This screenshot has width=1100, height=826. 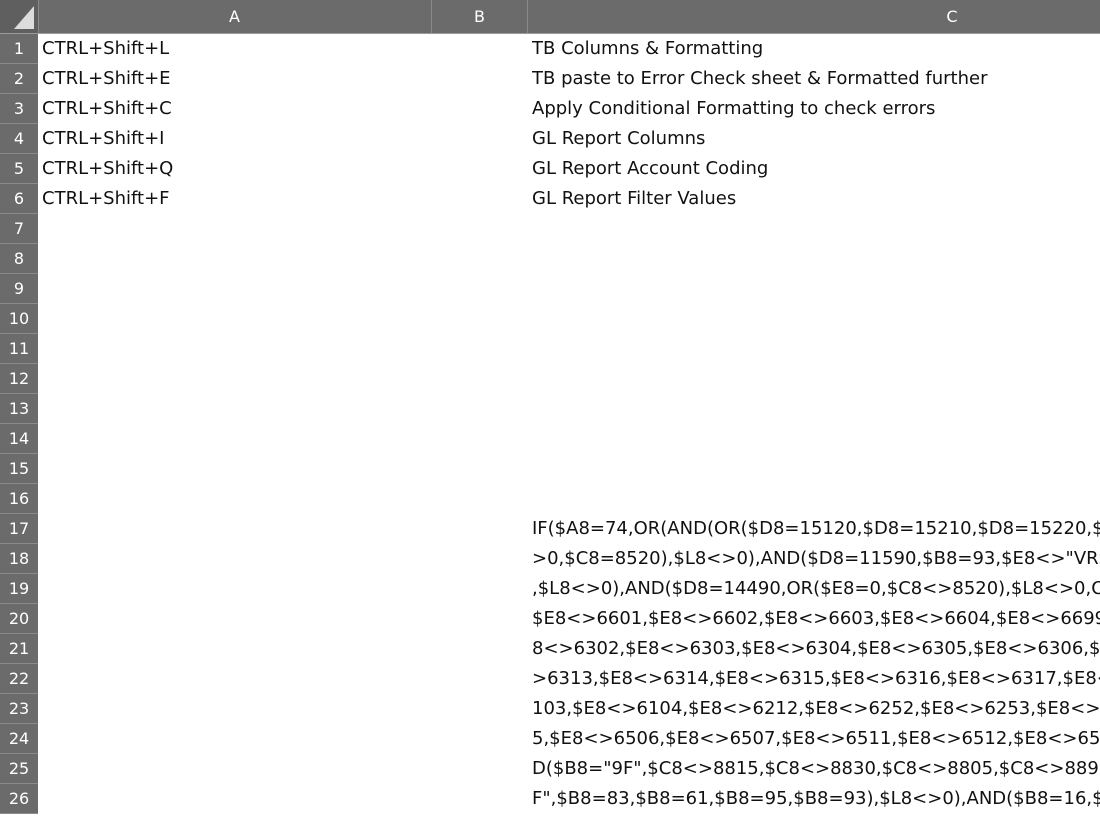 I want to click on shortcut-description-cell: GL Report Columns, so click(x=816, y=139).